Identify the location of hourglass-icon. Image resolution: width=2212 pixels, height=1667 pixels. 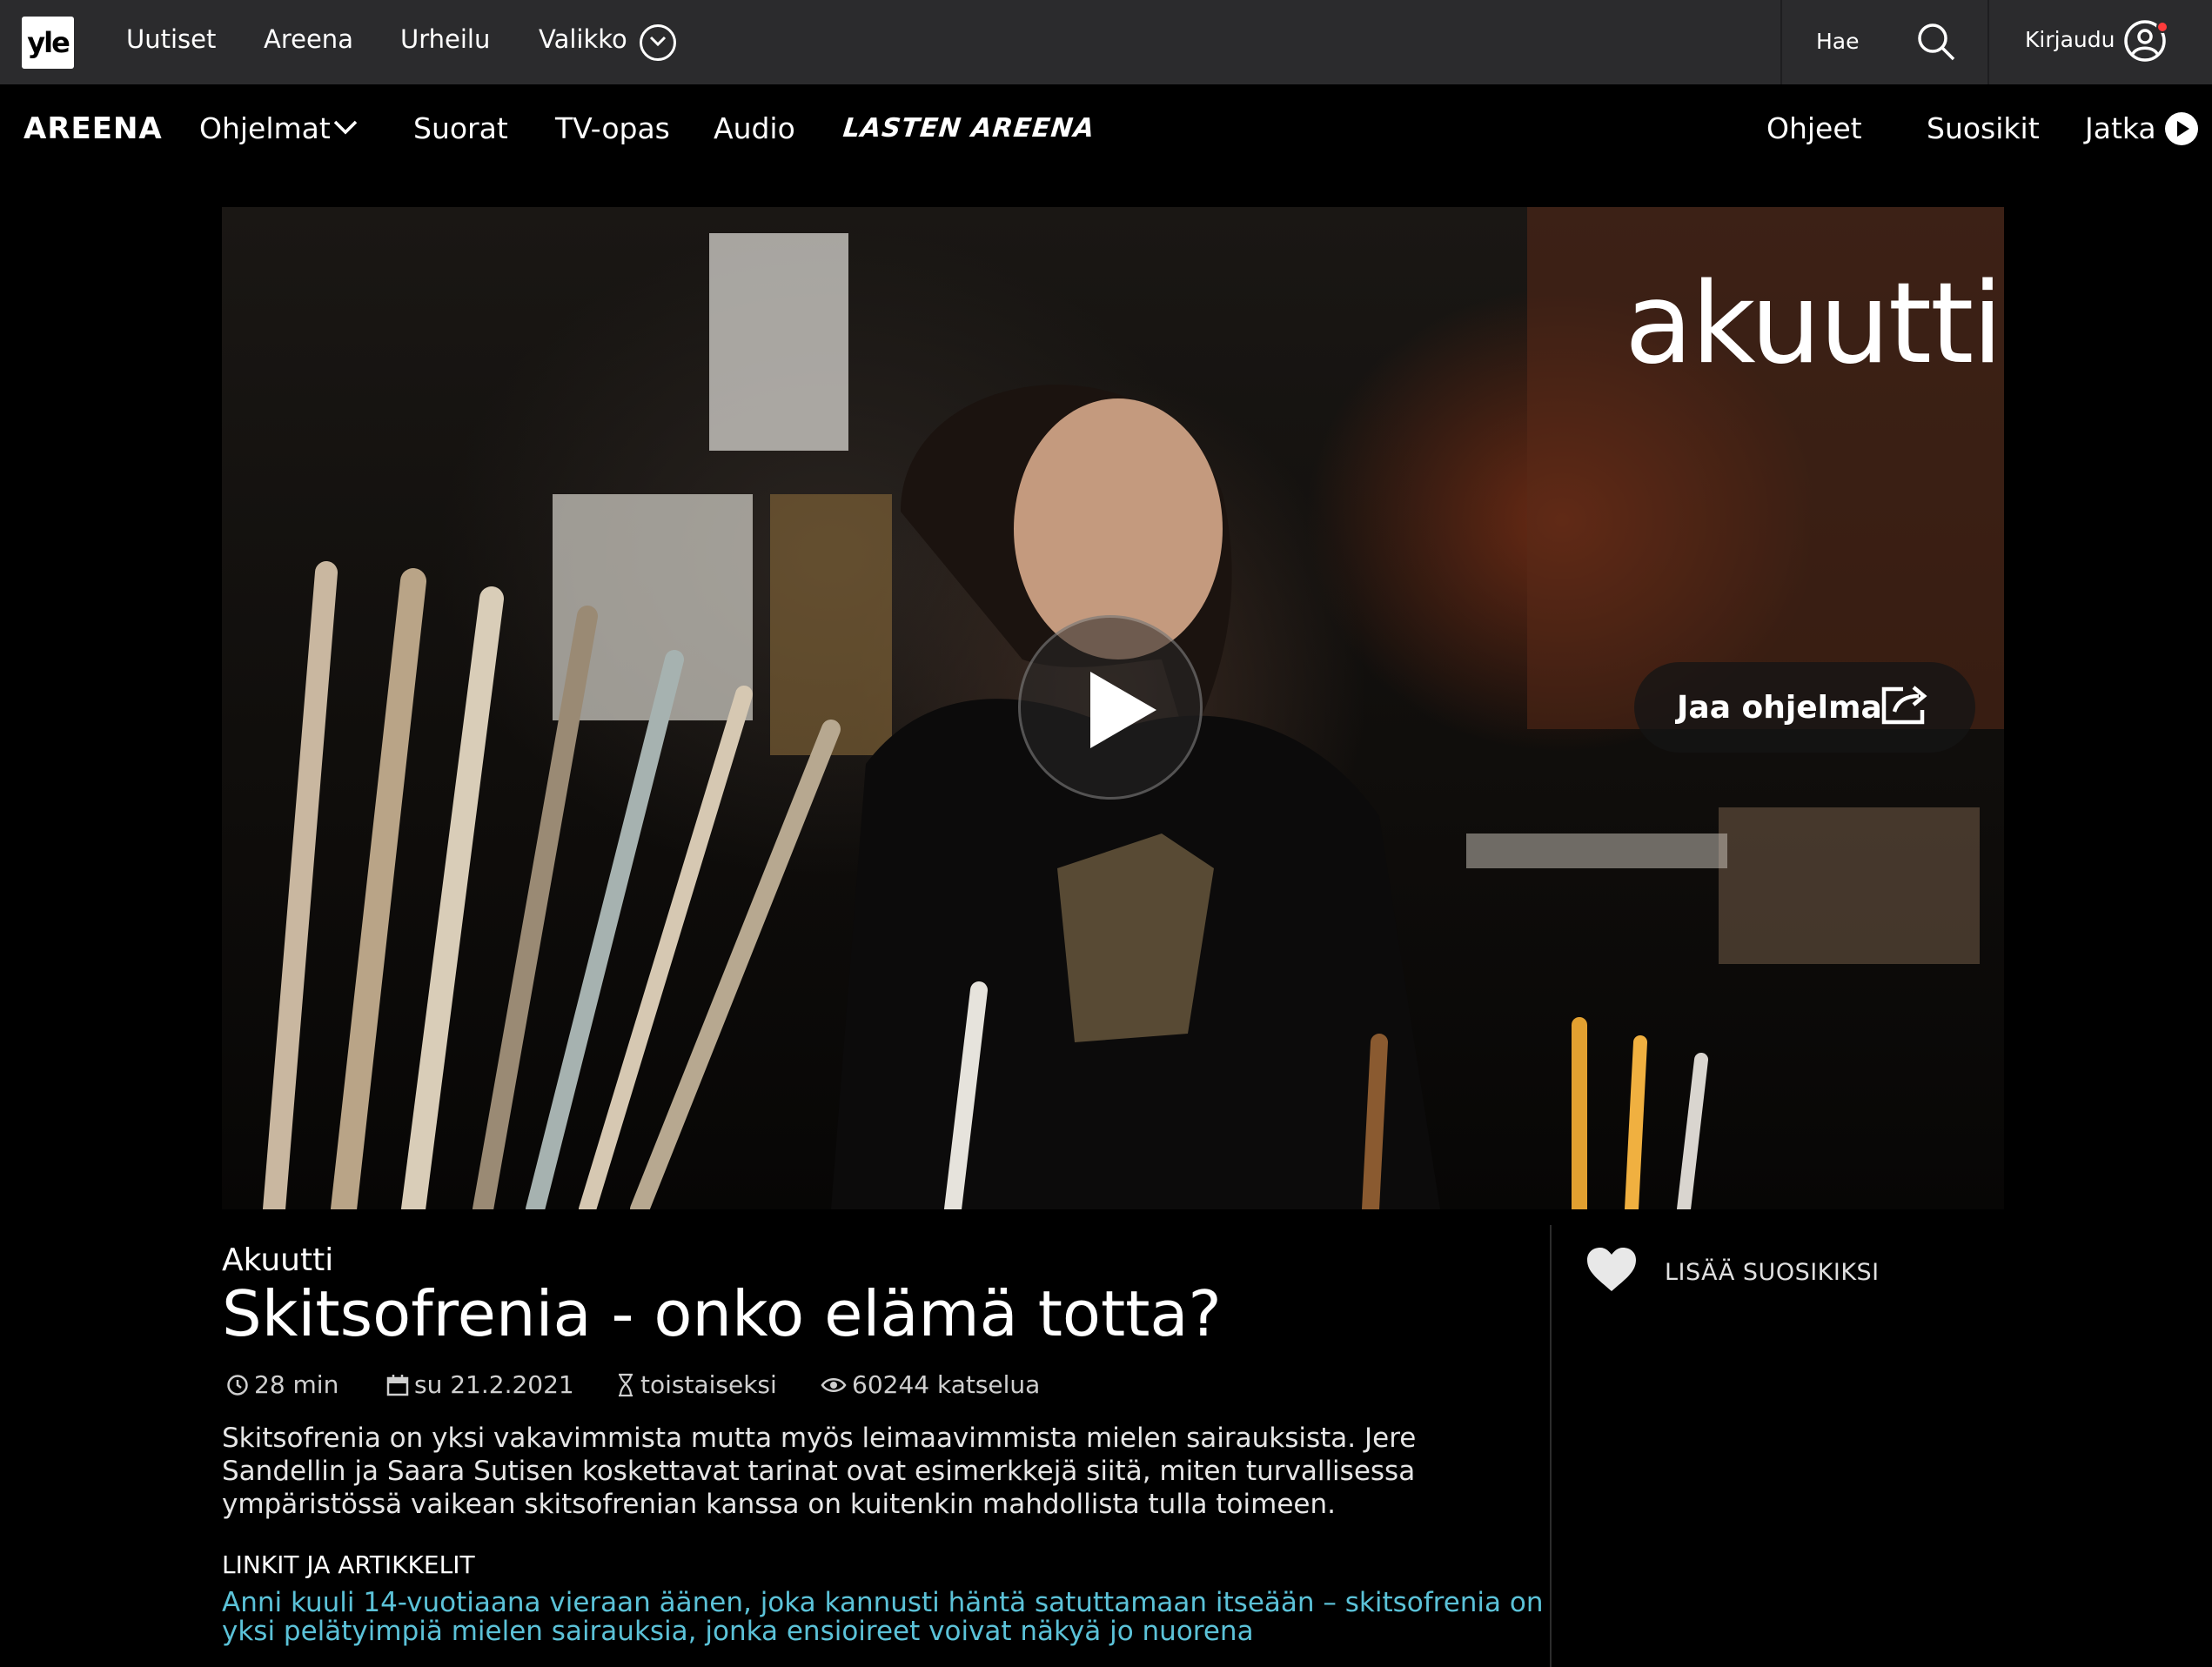
(626, 1385).